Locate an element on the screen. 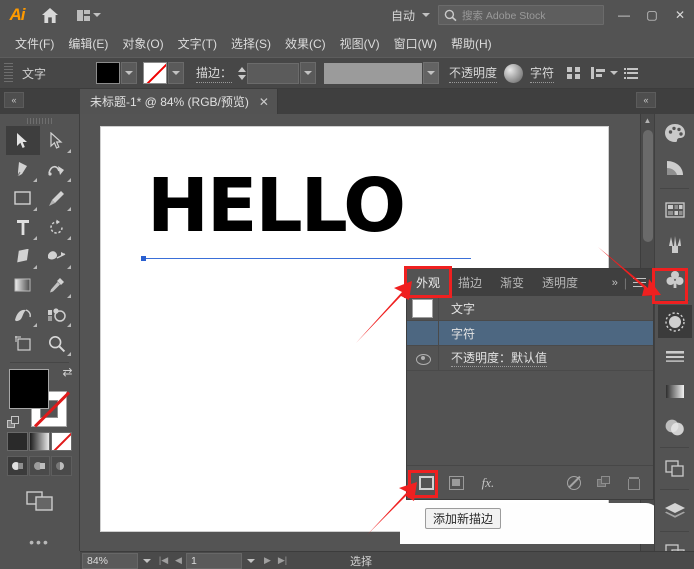 This screenshot has width=694, height=569. add-new-fill-button is located at coordinates (456, 482).